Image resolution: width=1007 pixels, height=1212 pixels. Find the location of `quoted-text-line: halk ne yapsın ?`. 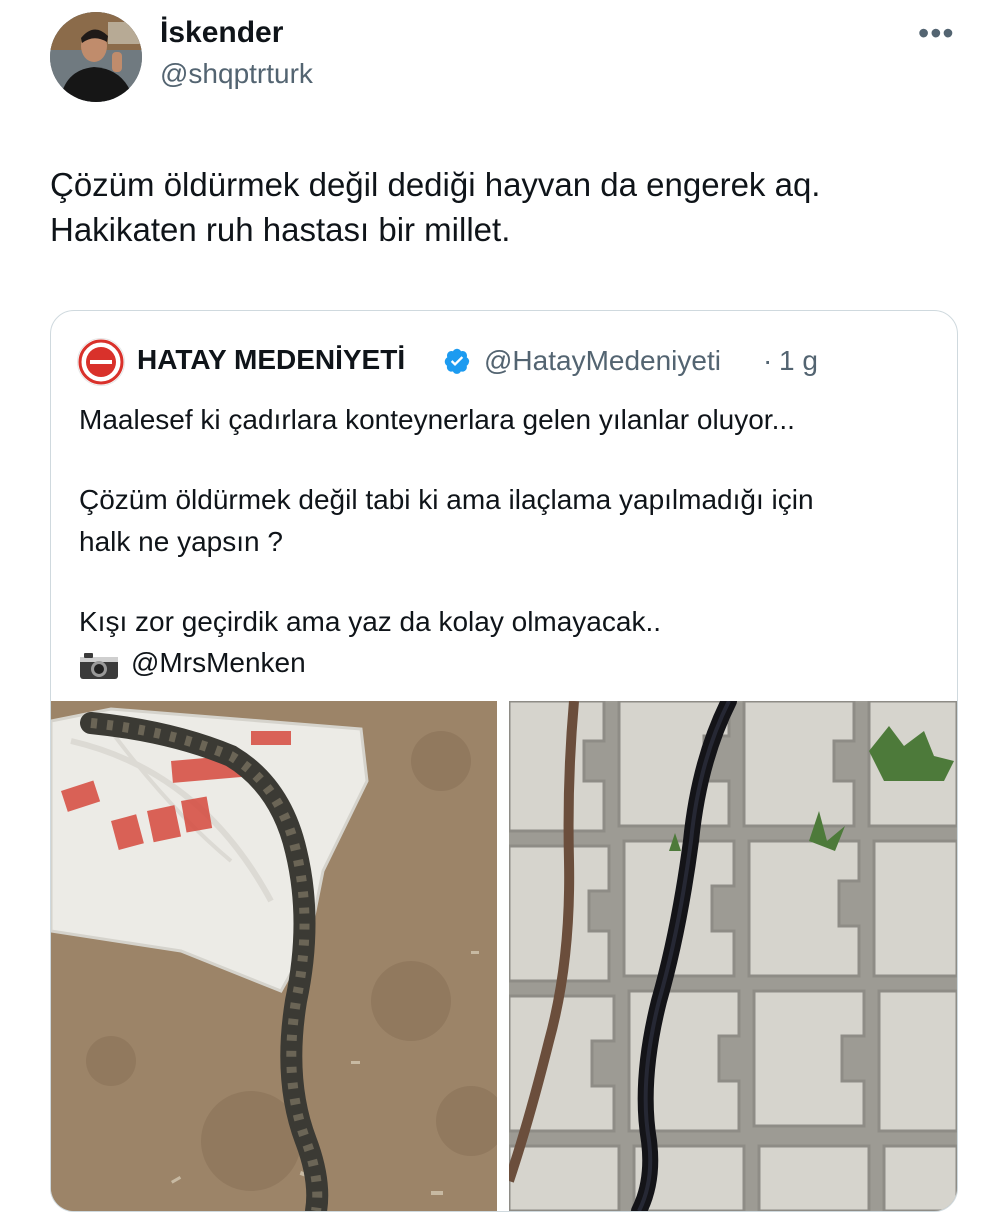

quoted-text-line: halk ne yapsın ? is located at coordinates (181, 541).